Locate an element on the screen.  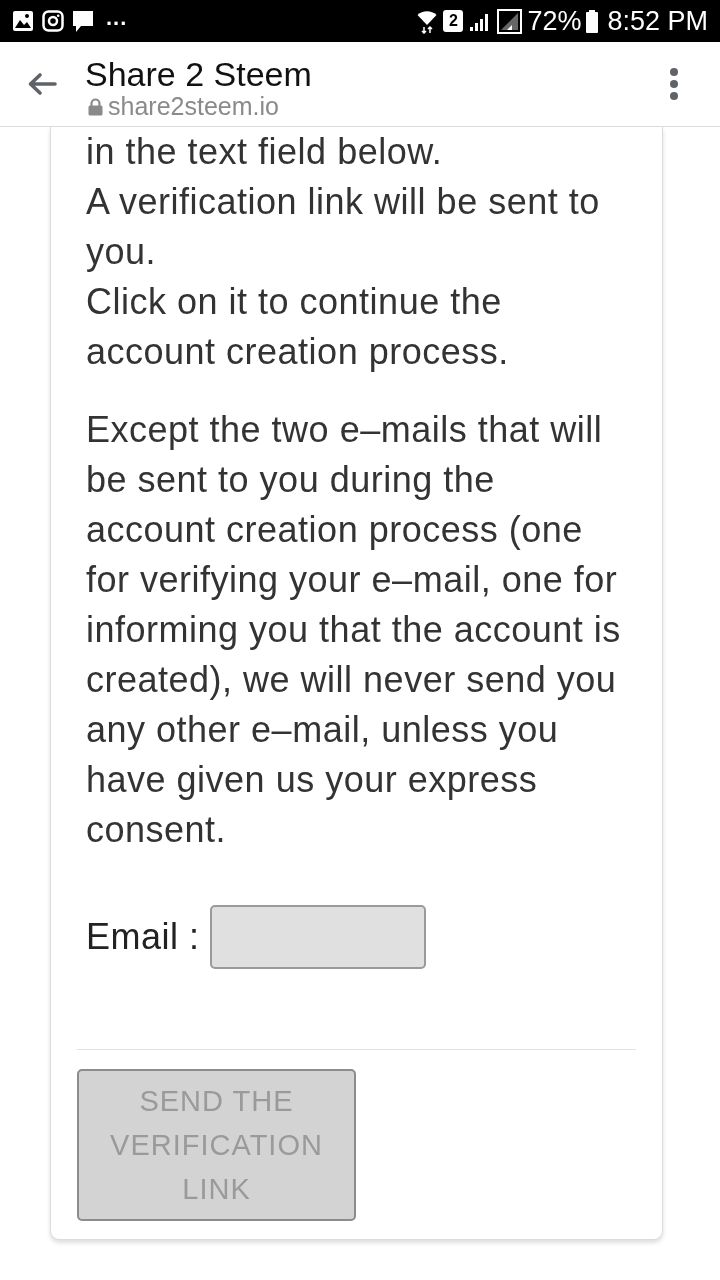
back-arrow-icon is located at coordinates (42, 84).